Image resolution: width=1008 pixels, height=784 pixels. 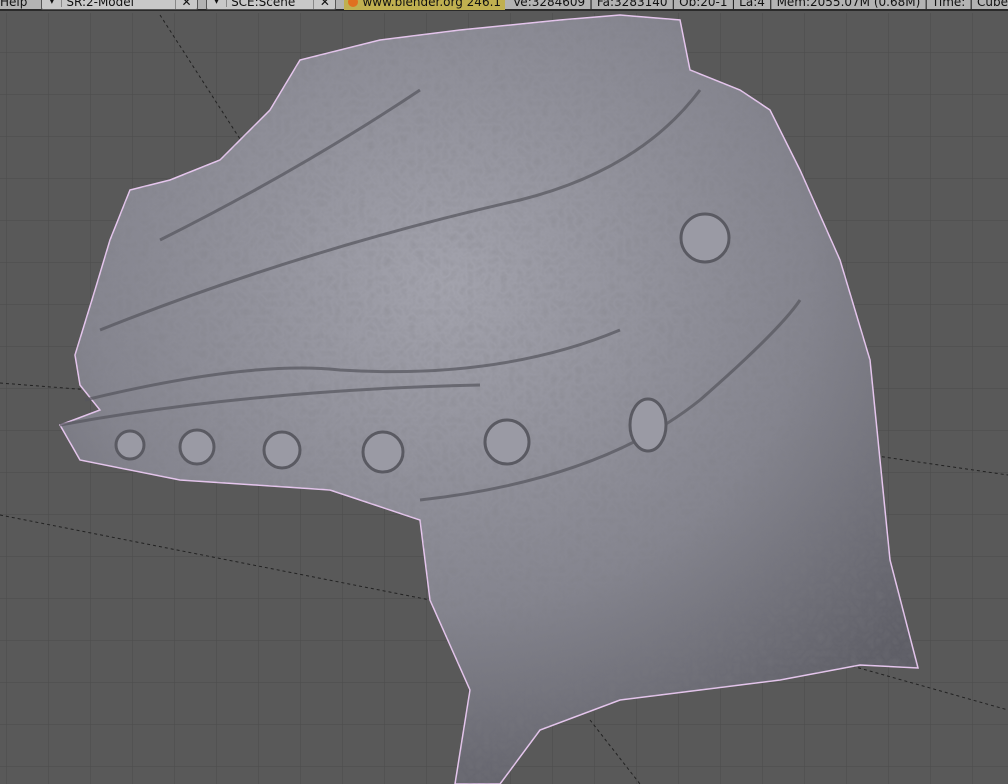 What do you see at coordinates (217, 3) in the screenshot?
I see `scene-browse-icon: ▾` at bounding box center [217, 3].